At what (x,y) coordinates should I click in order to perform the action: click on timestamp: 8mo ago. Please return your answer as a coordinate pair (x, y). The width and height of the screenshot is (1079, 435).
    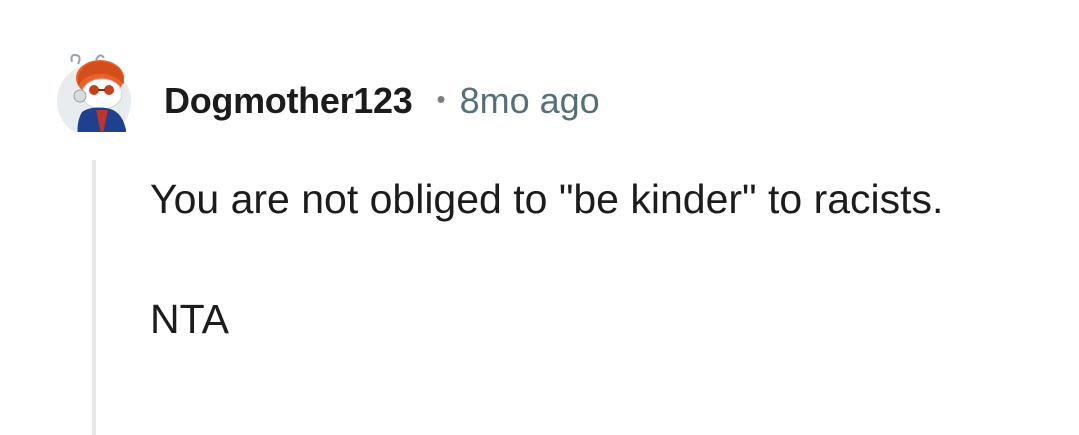
    Looking at the image, I should click on (530, 101).